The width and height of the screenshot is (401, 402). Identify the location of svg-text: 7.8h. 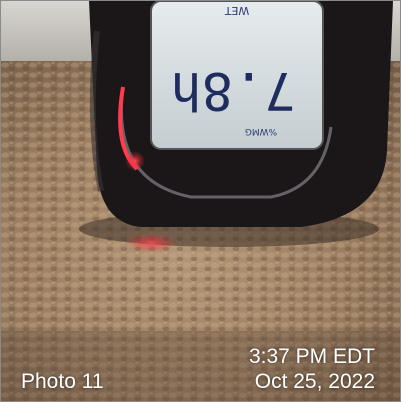
(232, 90).